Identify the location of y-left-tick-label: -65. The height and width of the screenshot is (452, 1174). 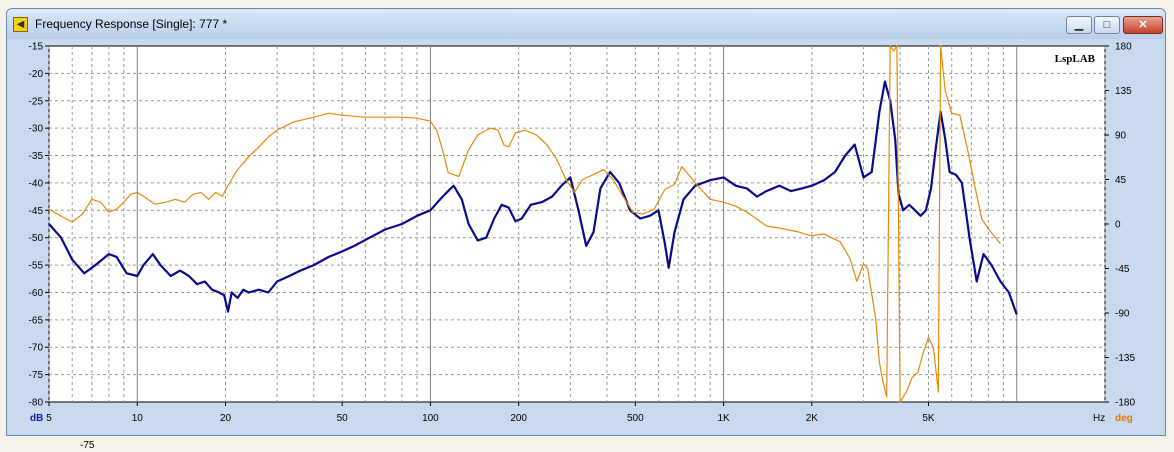
(36, 320).